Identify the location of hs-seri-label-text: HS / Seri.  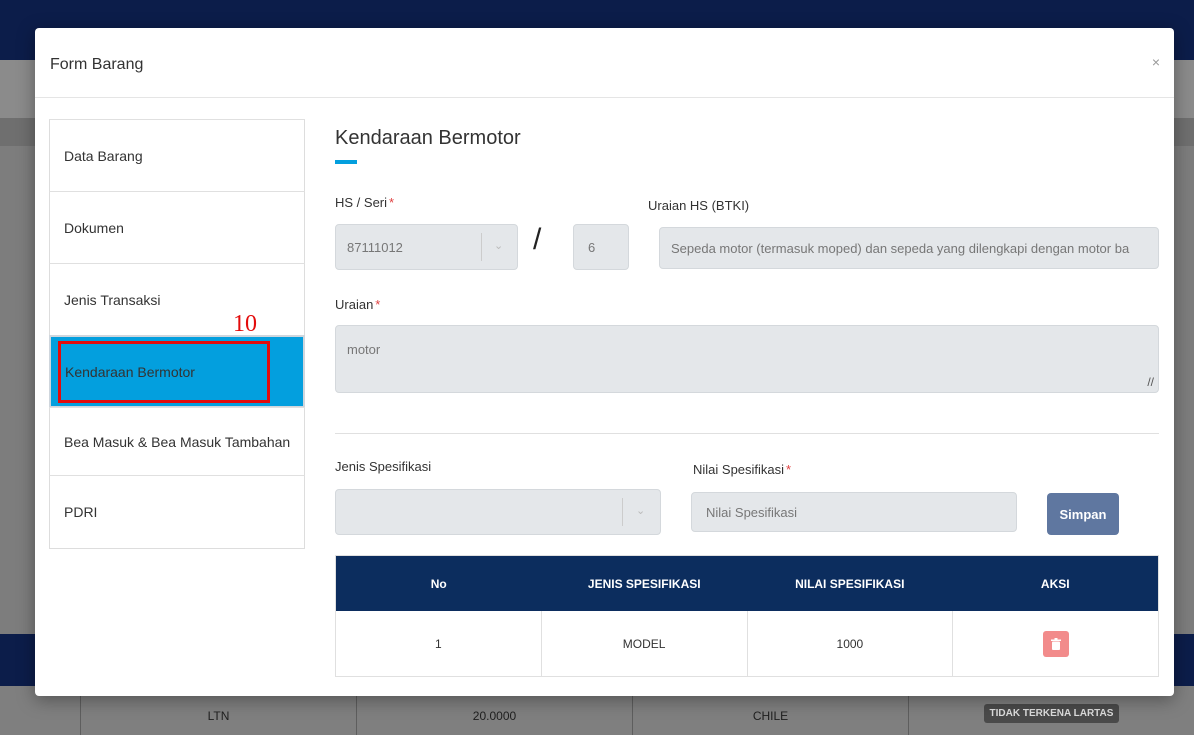
(361, 202).